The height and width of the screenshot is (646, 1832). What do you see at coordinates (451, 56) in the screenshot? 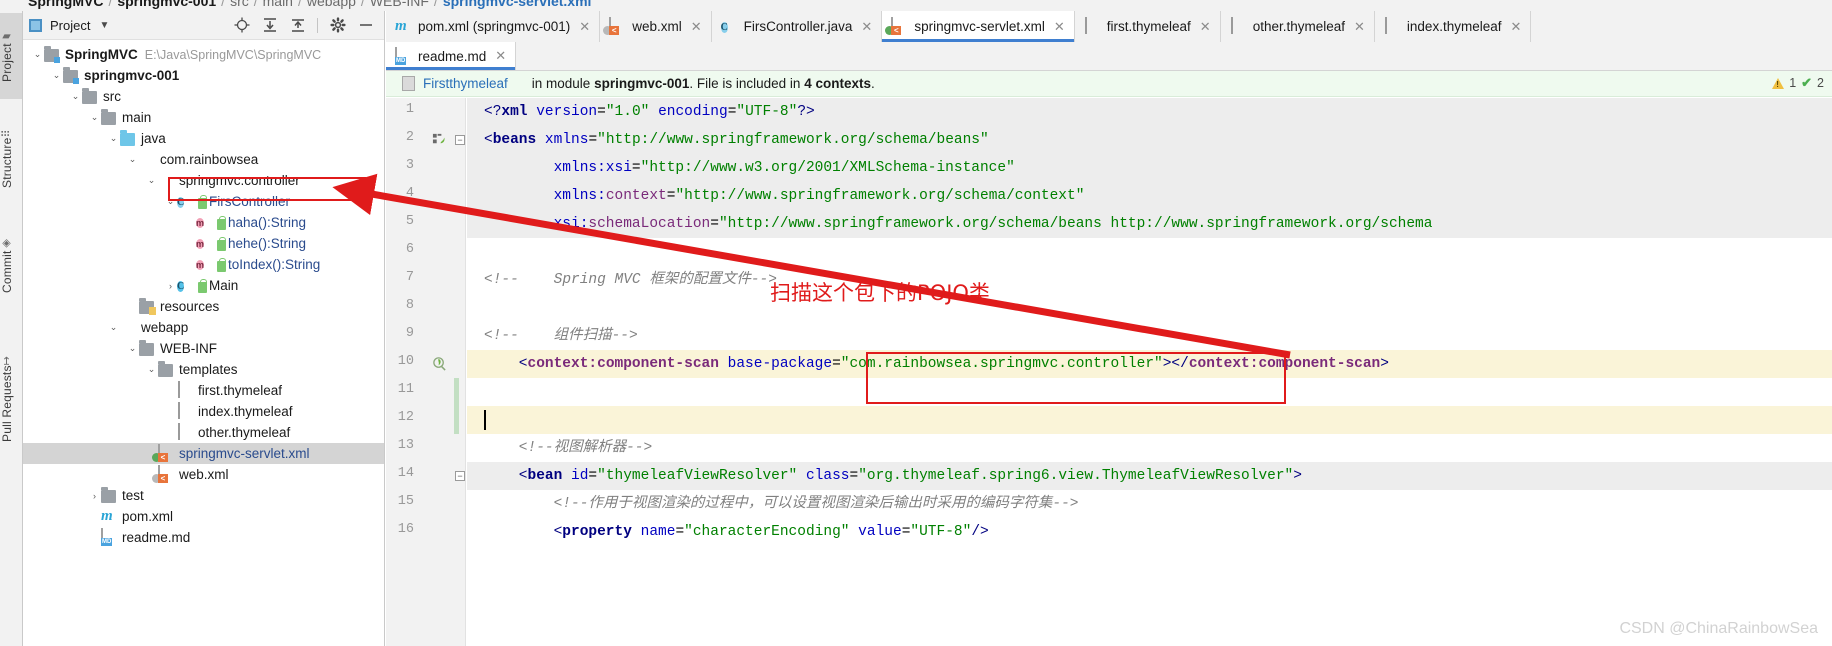
I see `editor-tab-readme-md: readme.md ✕` at bounding box center [451, 56].